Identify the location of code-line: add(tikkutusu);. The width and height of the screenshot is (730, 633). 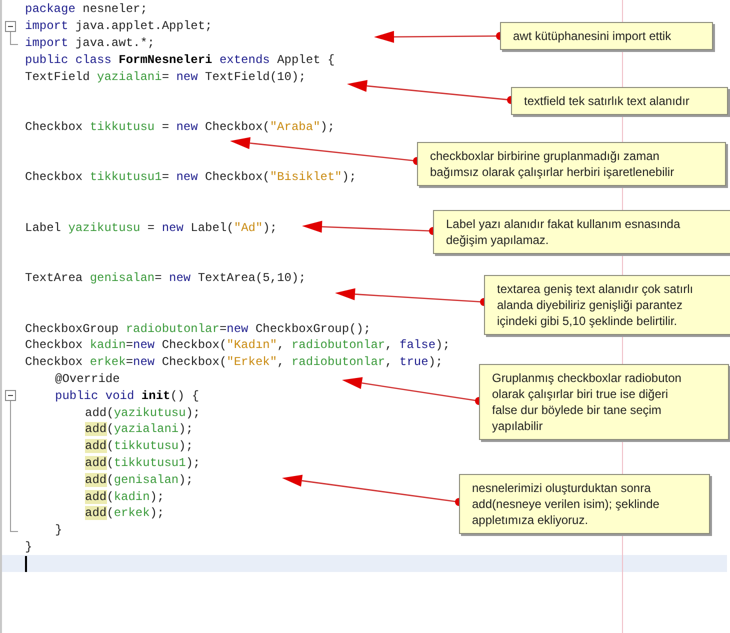
(139, 446).